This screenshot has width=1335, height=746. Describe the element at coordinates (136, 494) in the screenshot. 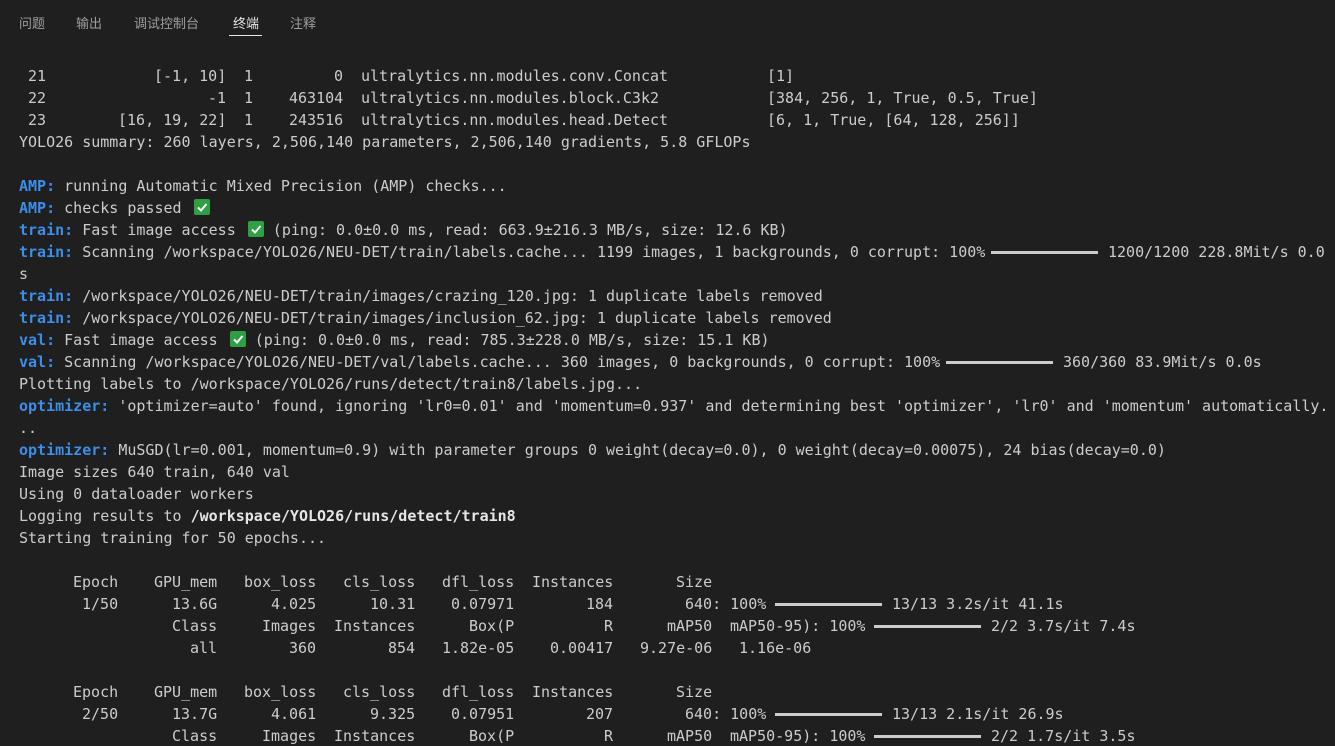

I see `workers-line: Using 0 dataloader workers` at that location.